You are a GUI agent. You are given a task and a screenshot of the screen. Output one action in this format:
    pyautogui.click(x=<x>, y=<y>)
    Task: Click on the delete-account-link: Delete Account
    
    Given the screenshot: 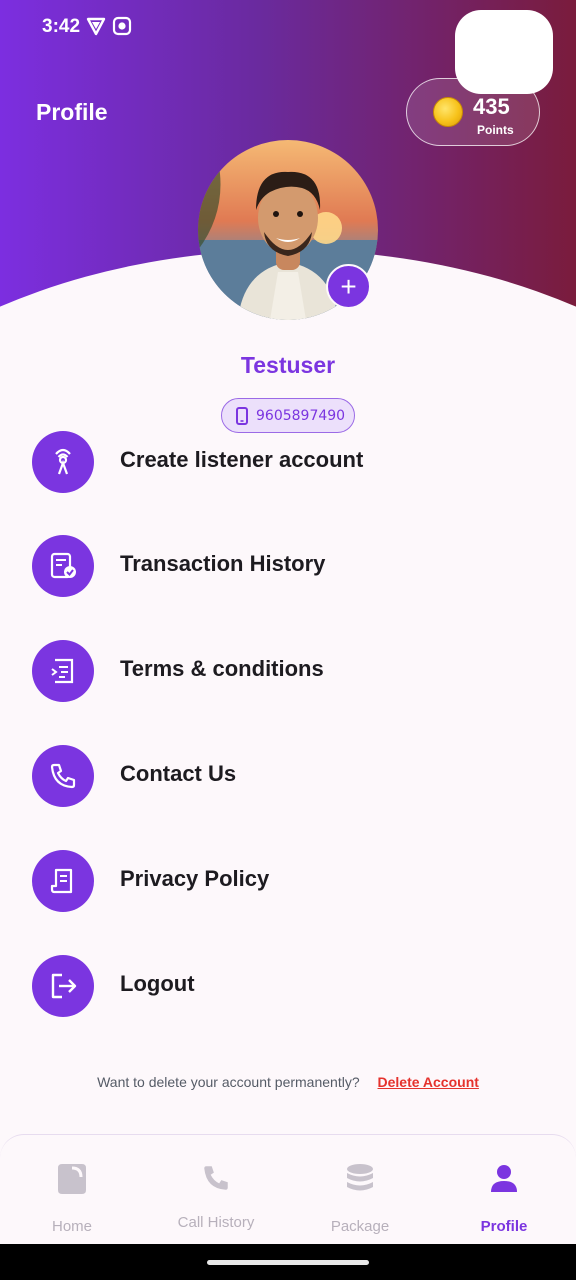 What is the action you would take?
    pyautogui.click(x=428, y=1082)
    